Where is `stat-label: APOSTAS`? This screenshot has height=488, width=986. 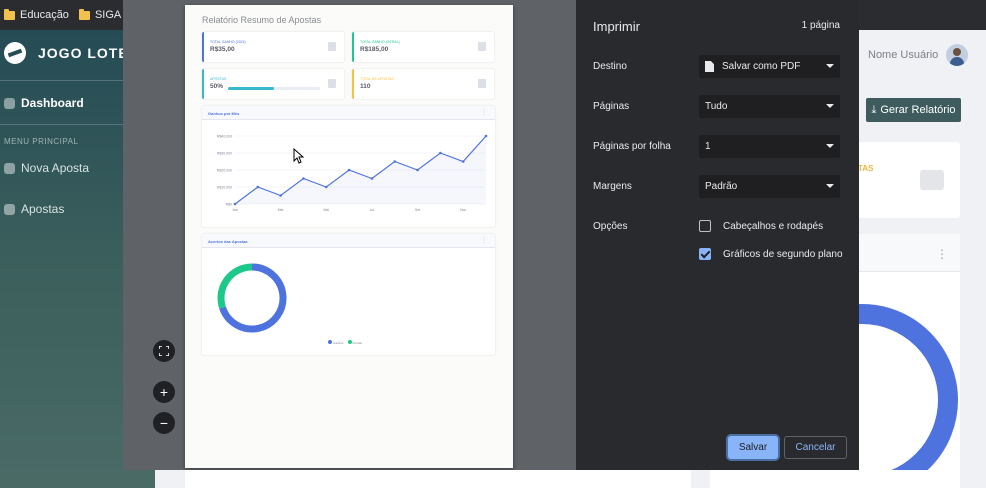
stat-label: APOSTAS is located at coordinates (218, 79).